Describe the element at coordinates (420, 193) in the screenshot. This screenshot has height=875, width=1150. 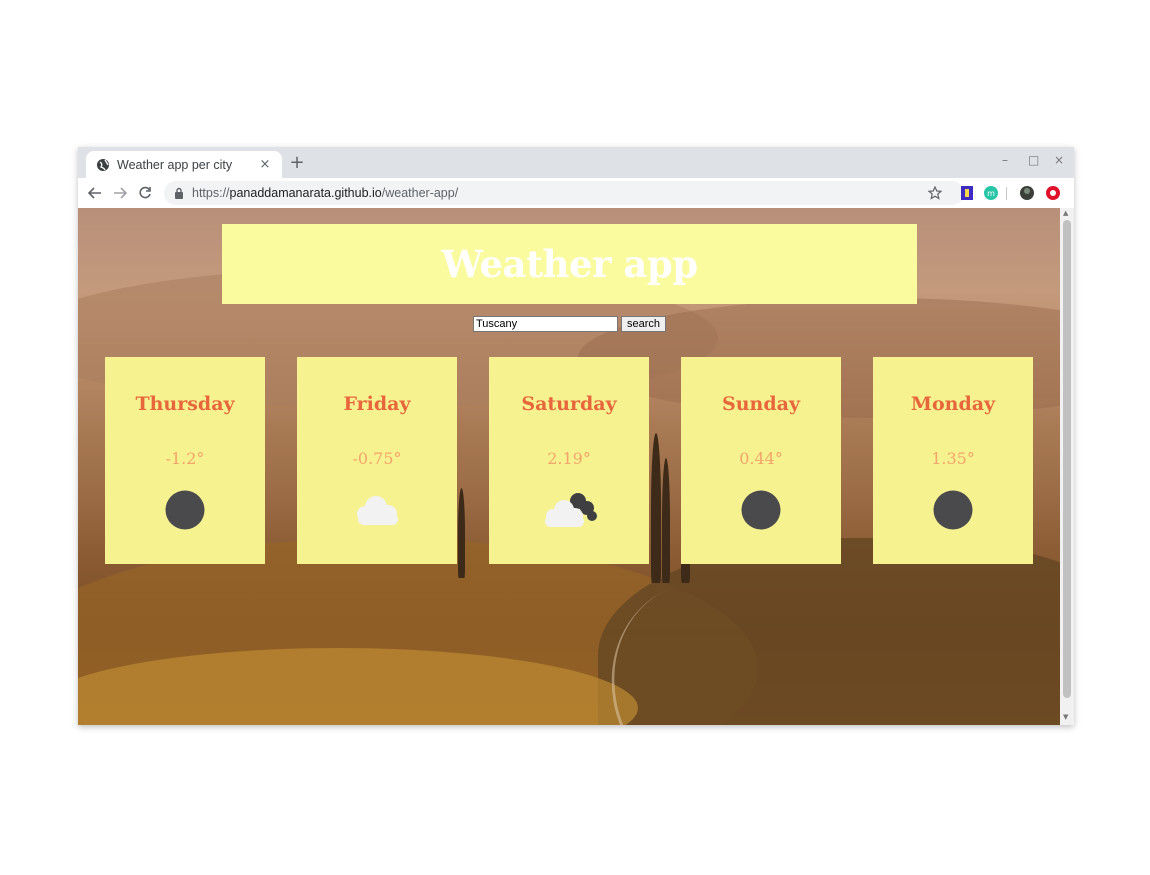
I see `url-path: /weather-app/` at that location.